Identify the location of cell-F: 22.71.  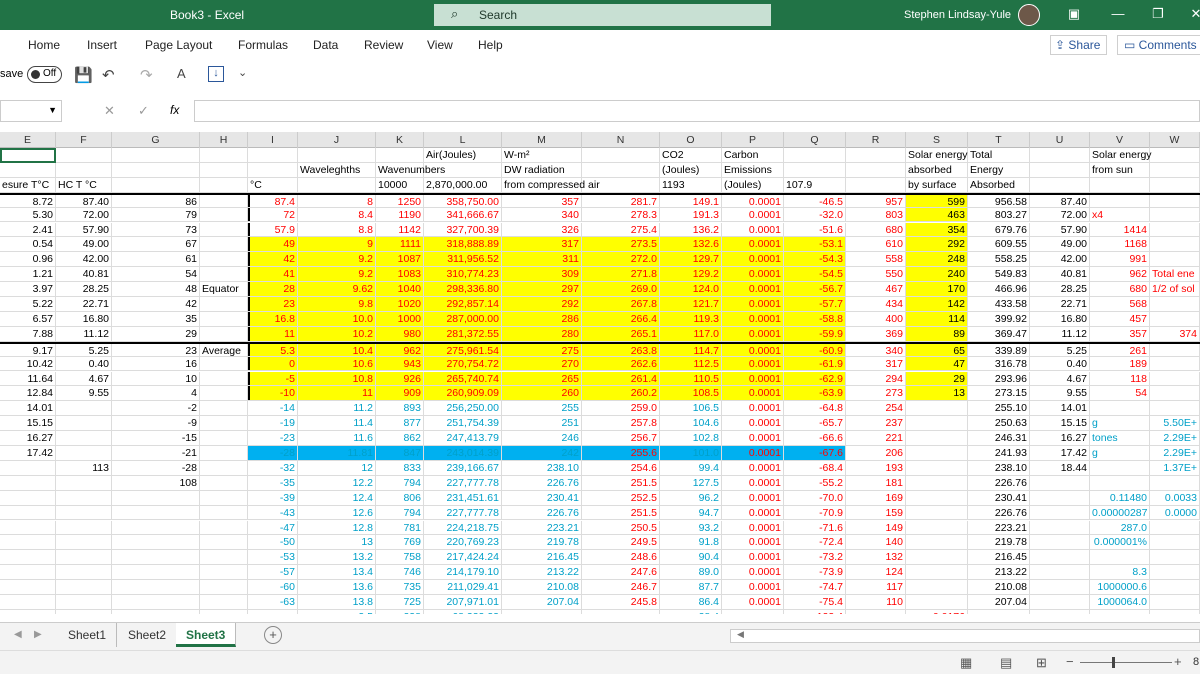
(84, 304).